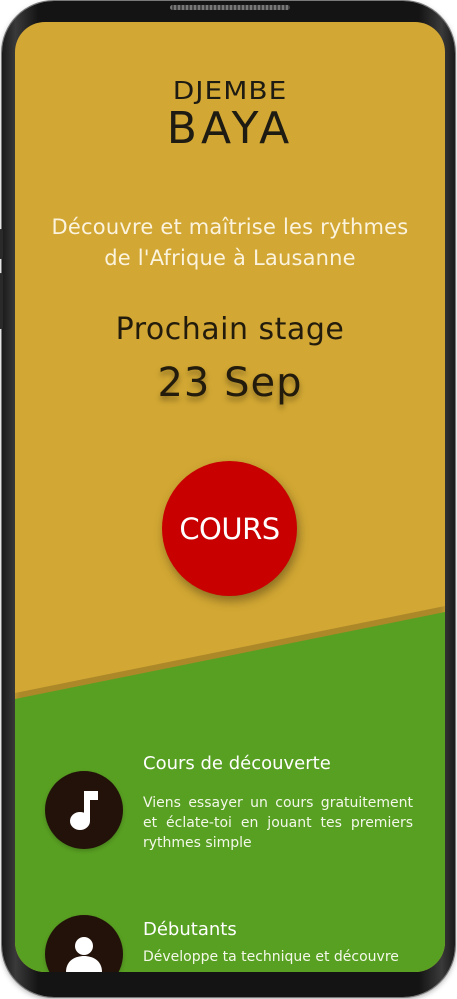 The width and height of the screenshot is (457, 999). I want to click on brand-logo: DJEMBE BAYA, so click(230, 119).